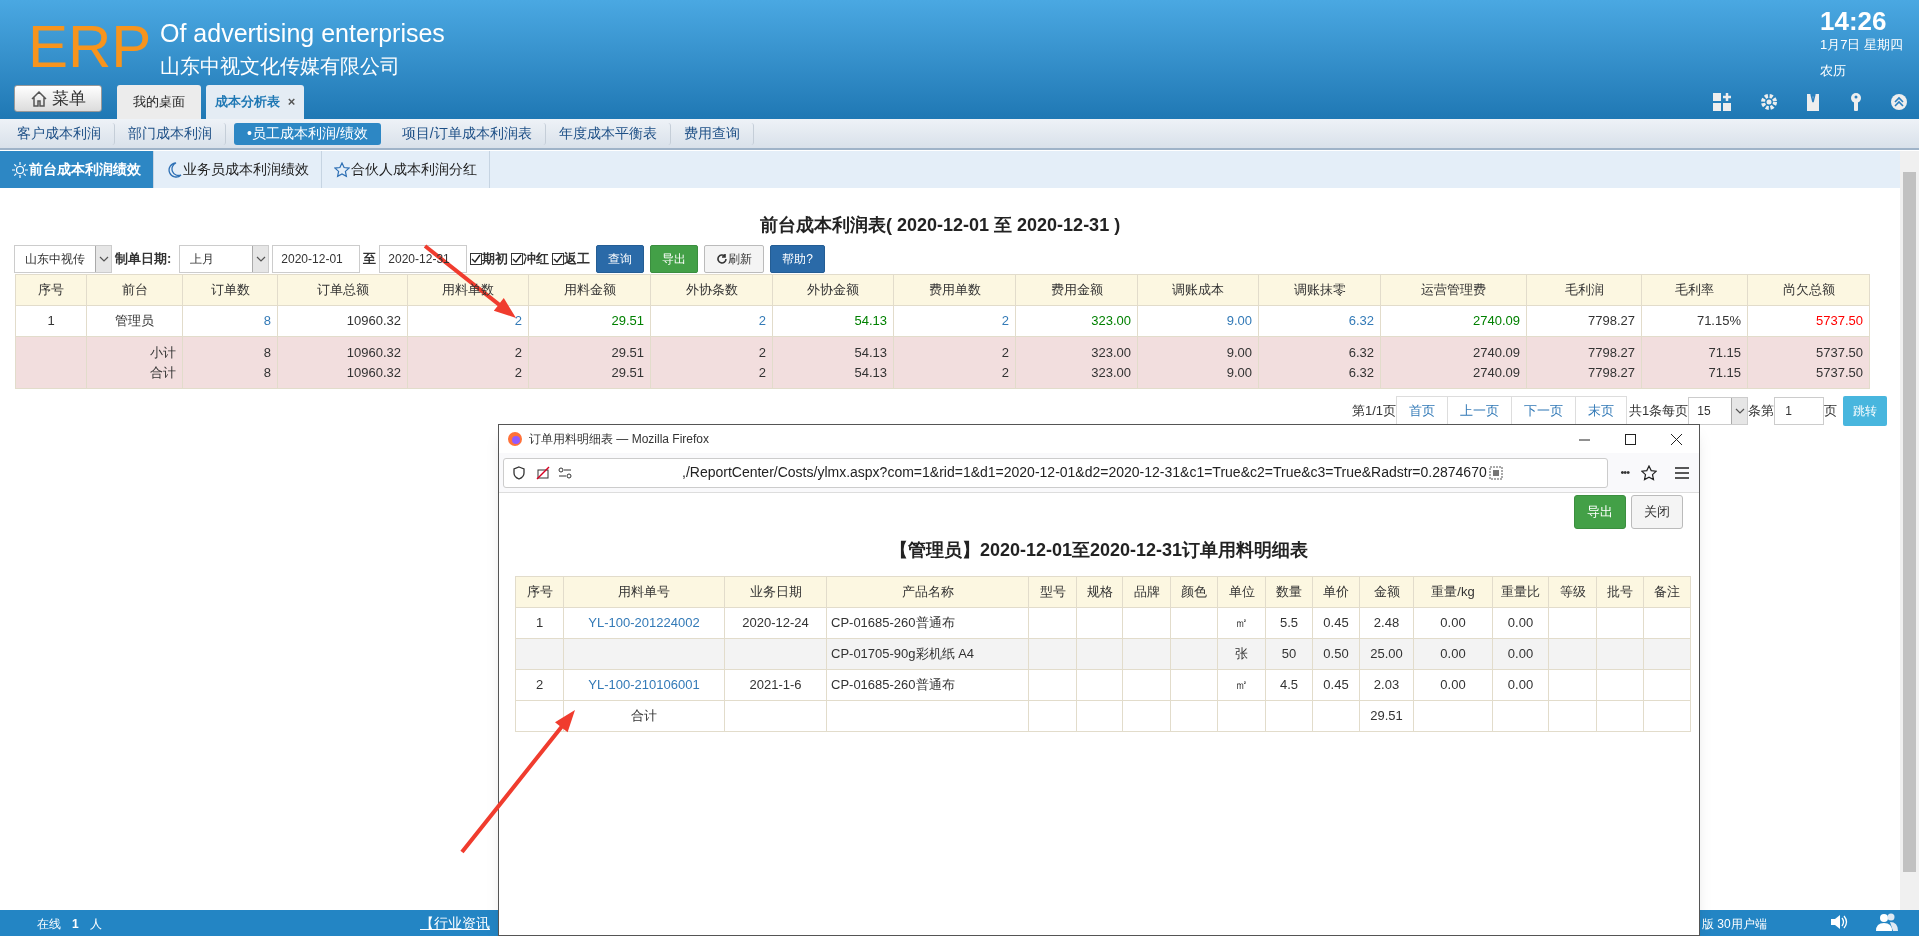 The image size is (1919, 936). I want to click on company-title-en: Of advertising enterprises, so click(302, 33).